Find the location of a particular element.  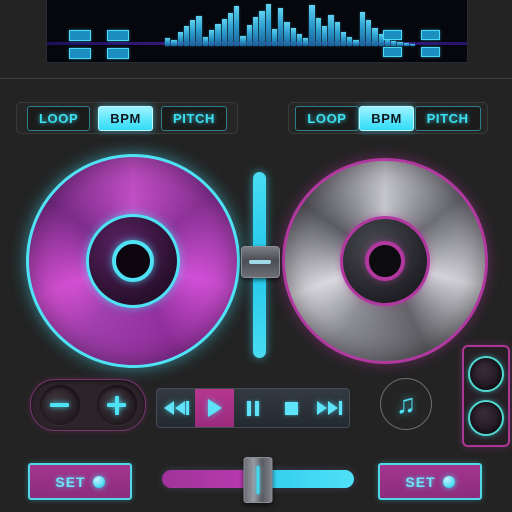

pause-icon is located at coordinates (253, 408).